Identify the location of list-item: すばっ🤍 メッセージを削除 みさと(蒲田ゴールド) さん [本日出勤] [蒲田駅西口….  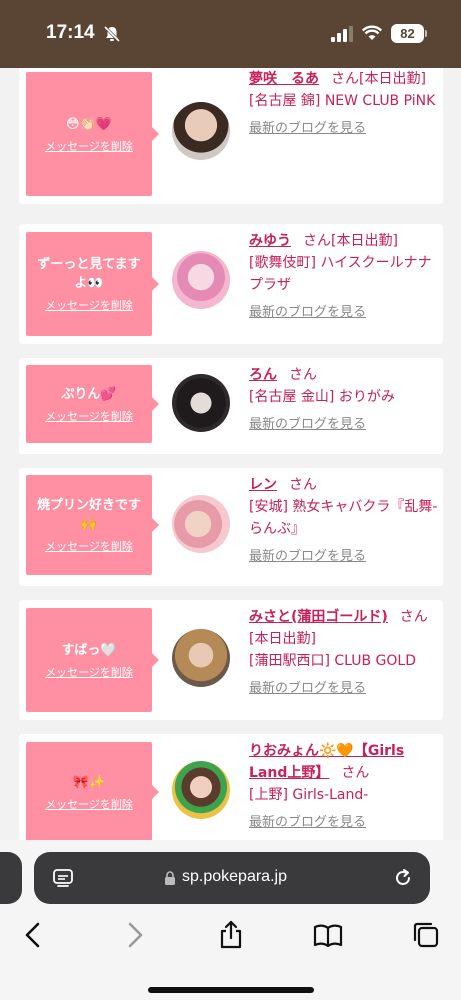
(231, 660).